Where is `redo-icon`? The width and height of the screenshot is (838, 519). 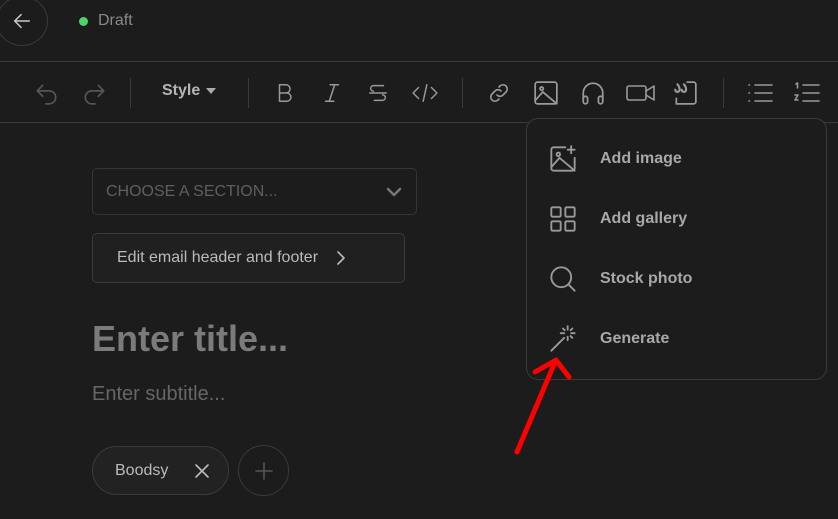
redo-icon is located at coordinates (94, 94).